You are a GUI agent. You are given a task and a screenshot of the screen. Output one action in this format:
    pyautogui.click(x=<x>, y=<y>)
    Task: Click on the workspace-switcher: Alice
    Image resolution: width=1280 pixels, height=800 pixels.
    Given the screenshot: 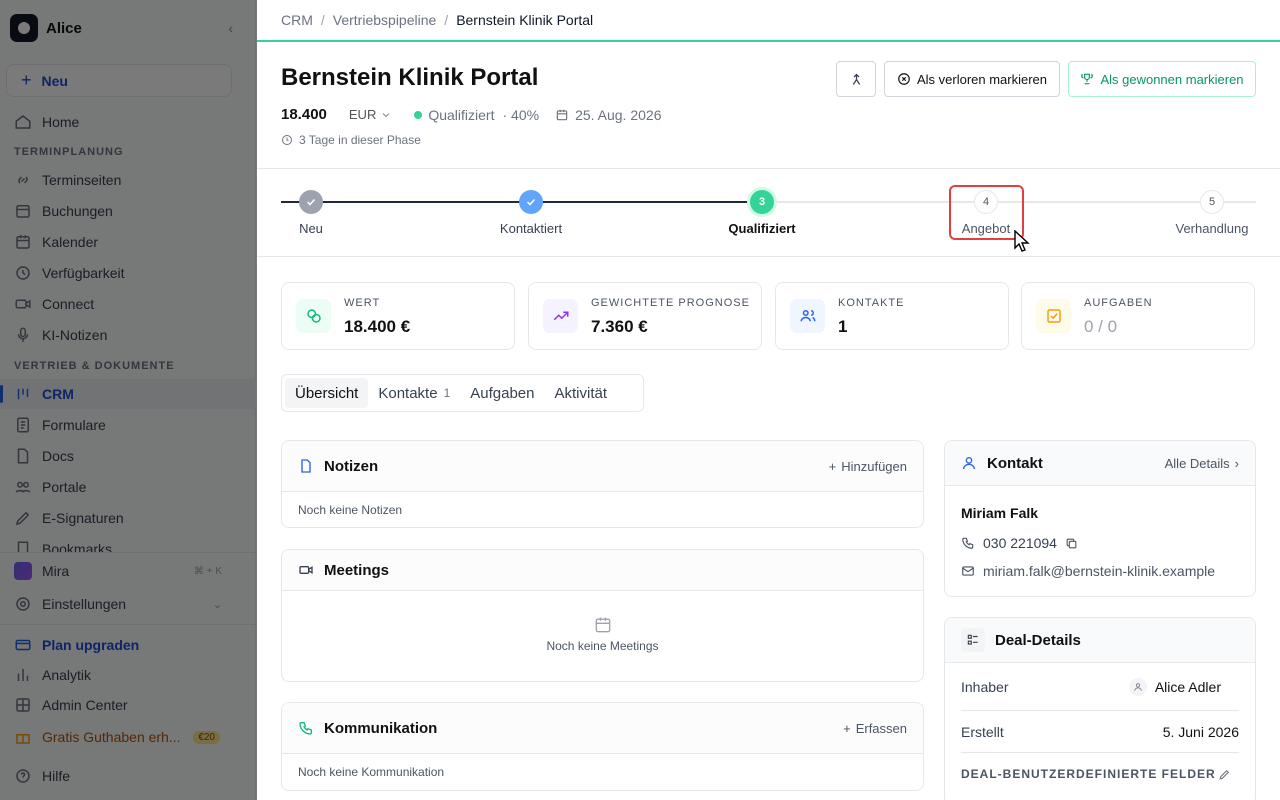 What is the action you would take?
    pyautogui.click(x=128, y=28)
    